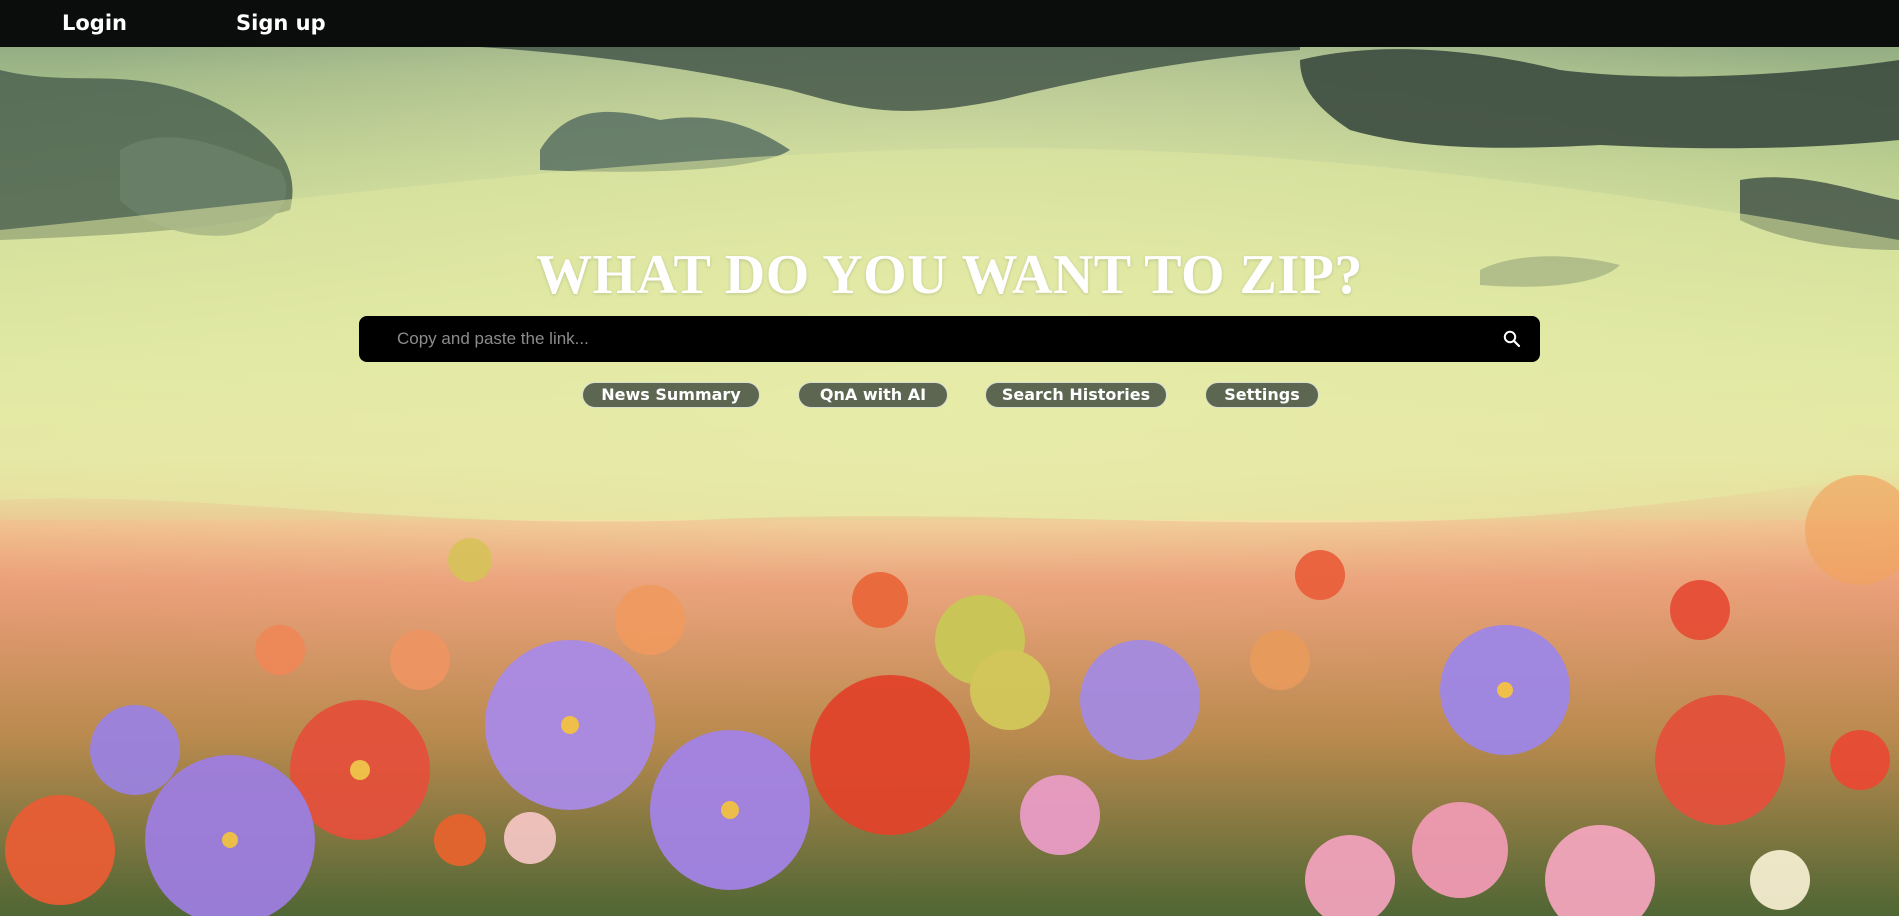 This screenshot has height=916, width=1899. I want to click on top-navigation-bar: Login Sign up, so click(949, 23).